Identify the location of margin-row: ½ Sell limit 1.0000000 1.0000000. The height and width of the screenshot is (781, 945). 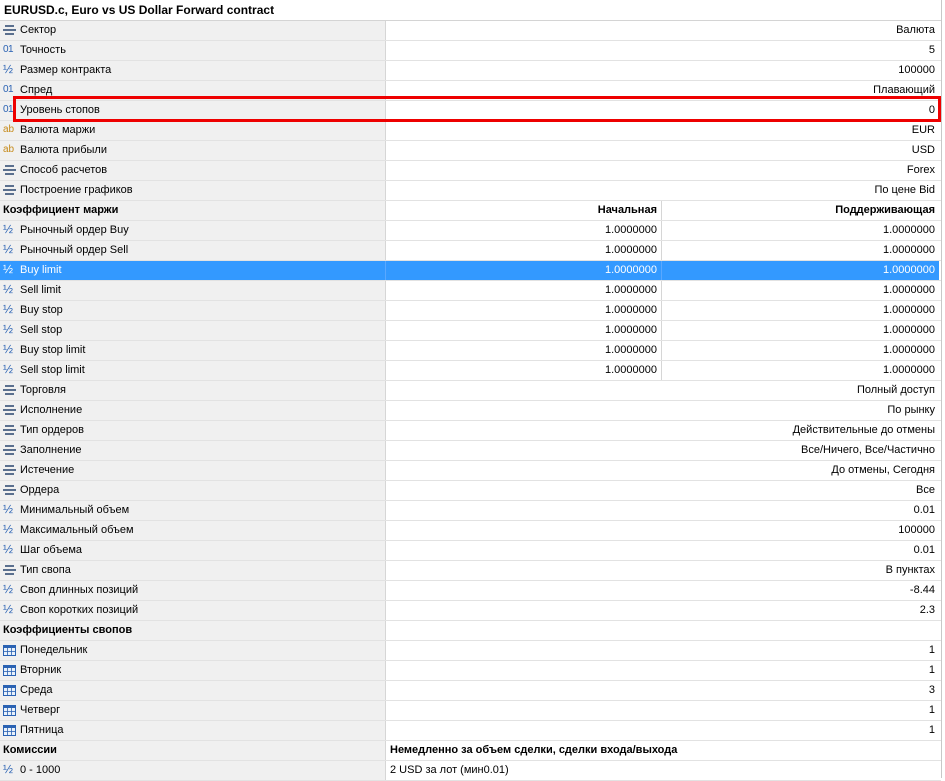
(470, 291).